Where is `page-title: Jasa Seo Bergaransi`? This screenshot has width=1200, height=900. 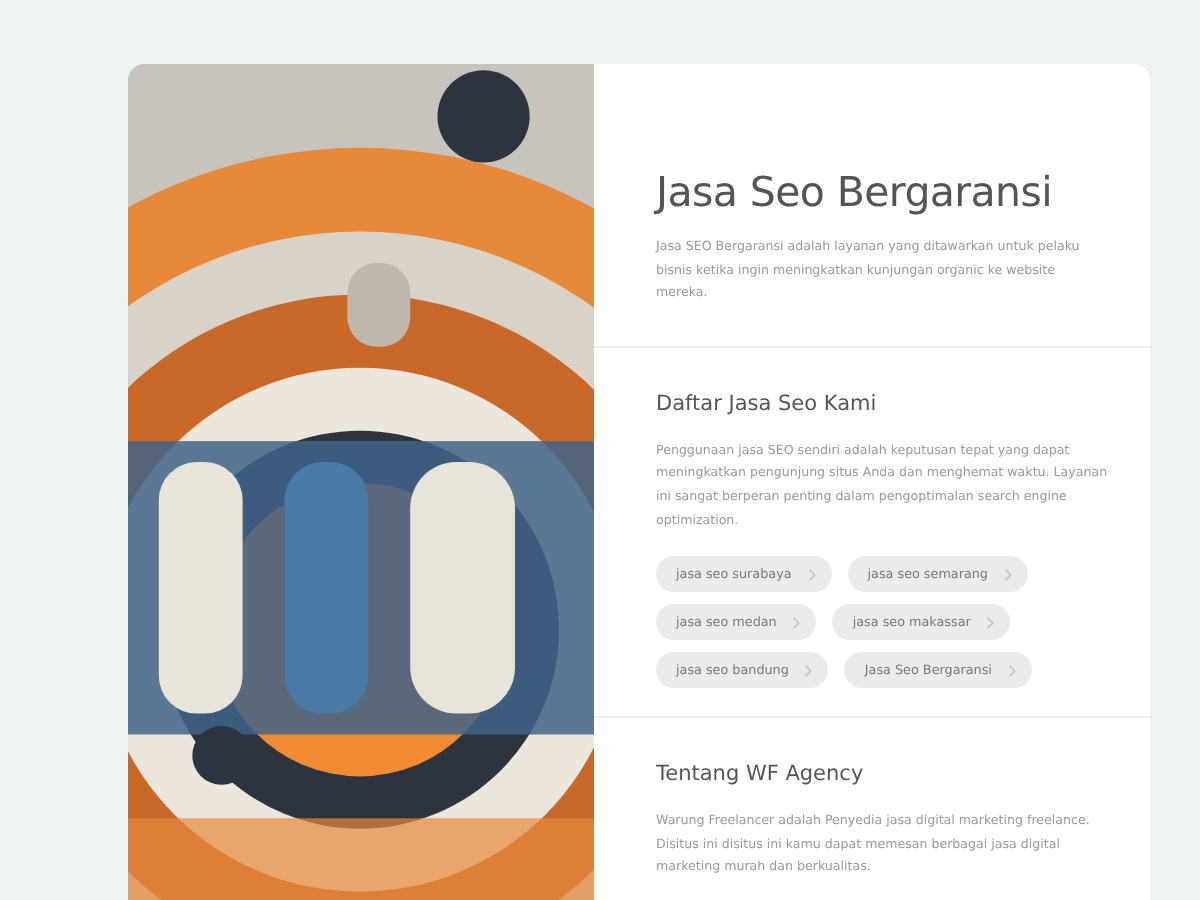
page-title: Jasa Seo Bergaransi is located at coordinates (855, 192).